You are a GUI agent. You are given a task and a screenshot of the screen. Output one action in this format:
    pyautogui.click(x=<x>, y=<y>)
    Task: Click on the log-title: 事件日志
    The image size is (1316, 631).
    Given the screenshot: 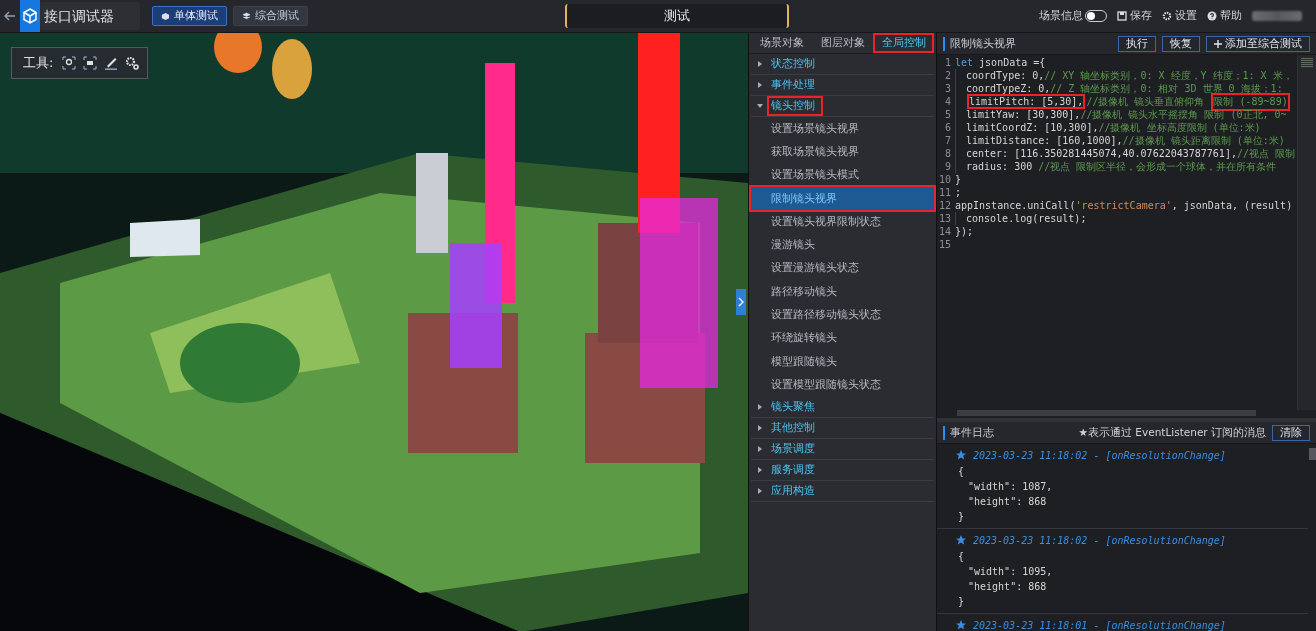 What is the action you would take?
    pyautogui.click(x=1008, y=432)
    